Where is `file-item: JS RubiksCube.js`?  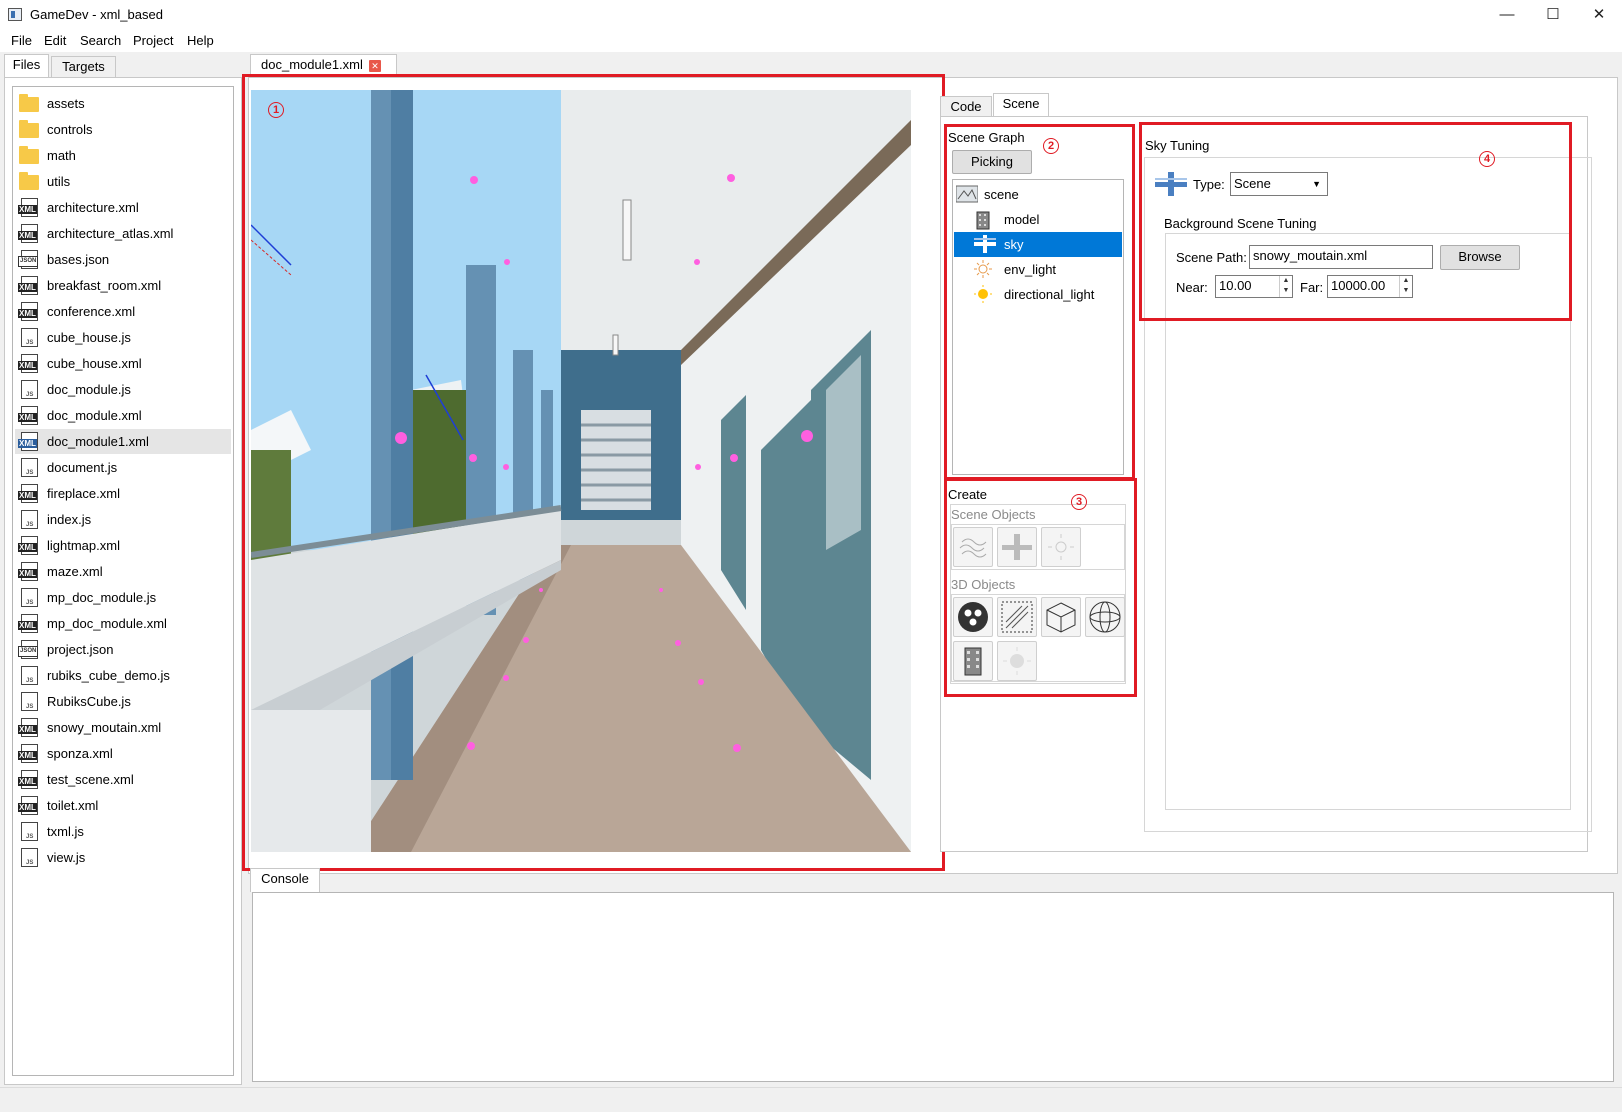
file-item: JS RubiksCube.js is located at coordinates (123, 701).